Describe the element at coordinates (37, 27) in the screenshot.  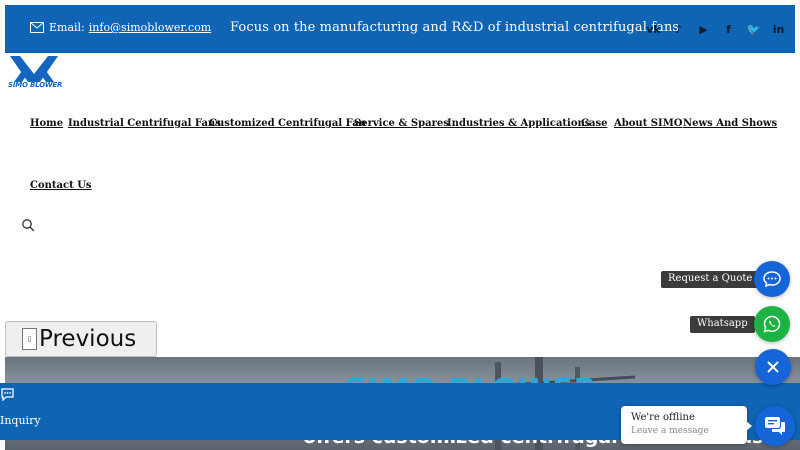
I see `mail-icon` at that location.